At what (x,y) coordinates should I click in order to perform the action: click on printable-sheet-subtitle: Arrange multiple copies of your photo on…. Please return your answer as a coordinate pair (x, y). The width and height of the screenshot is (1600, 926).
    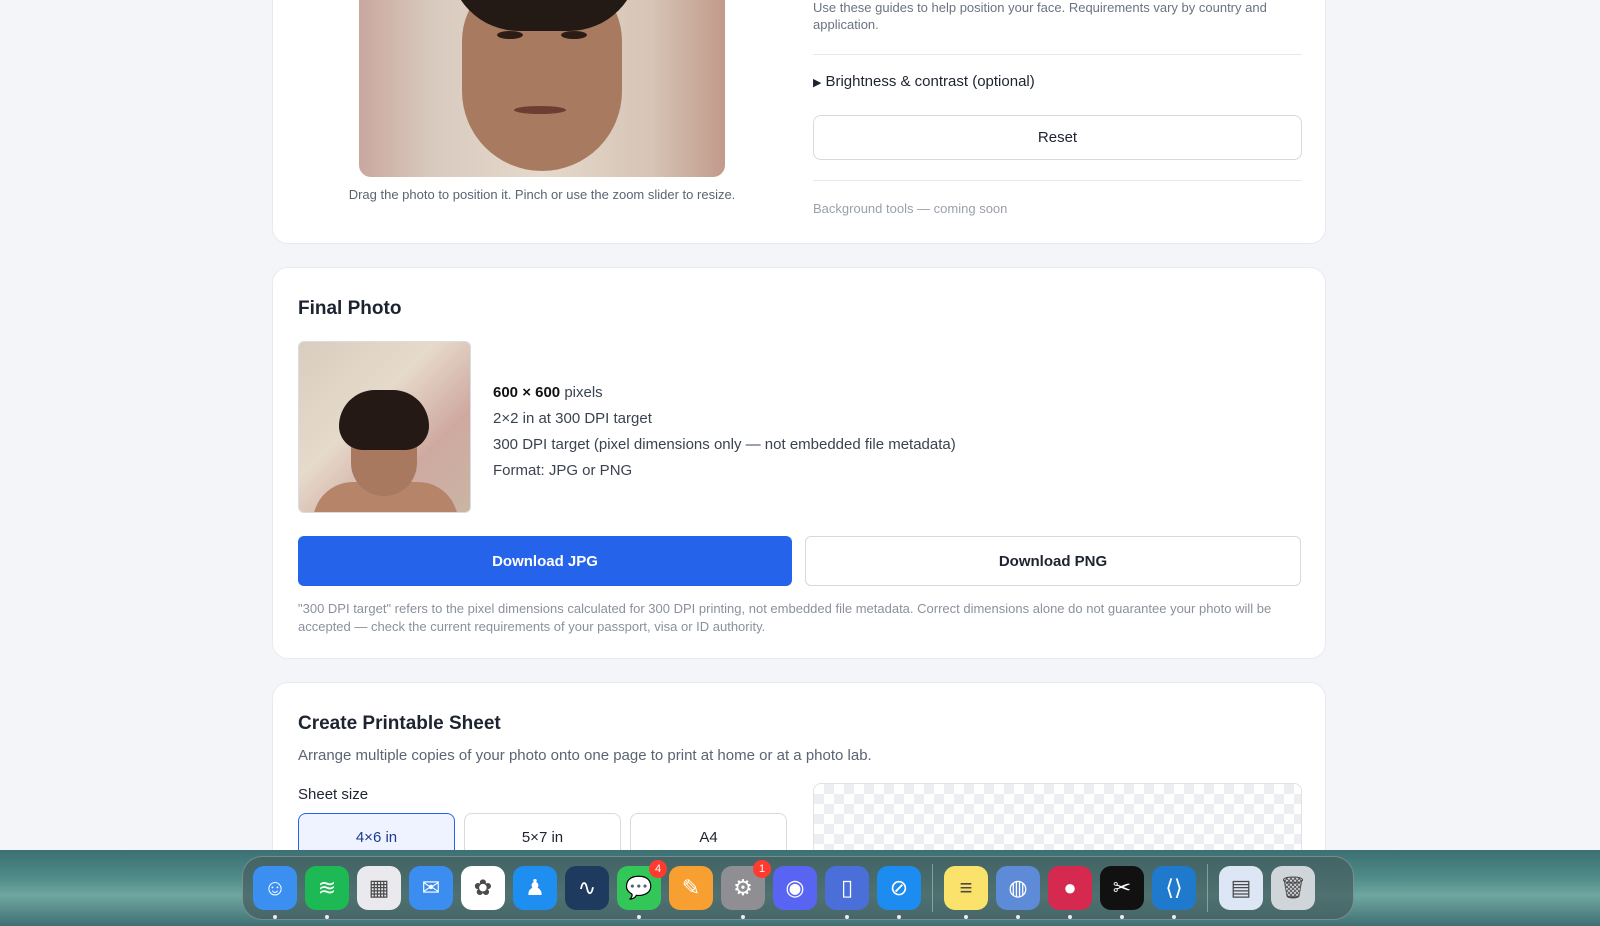
    Looking at the image, I should click on (585, 755).